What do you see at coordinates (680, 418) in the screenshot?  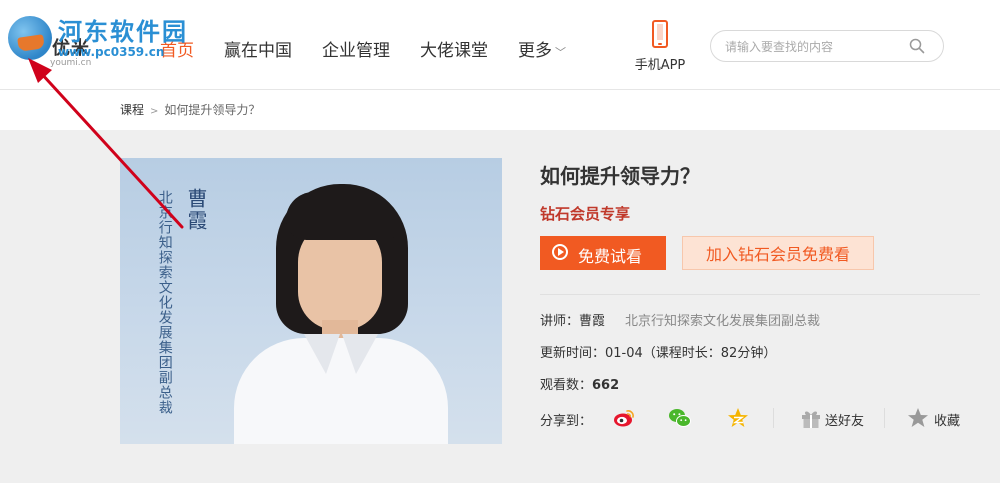 I see `wechat-icon` at bounding box center [680, 418].